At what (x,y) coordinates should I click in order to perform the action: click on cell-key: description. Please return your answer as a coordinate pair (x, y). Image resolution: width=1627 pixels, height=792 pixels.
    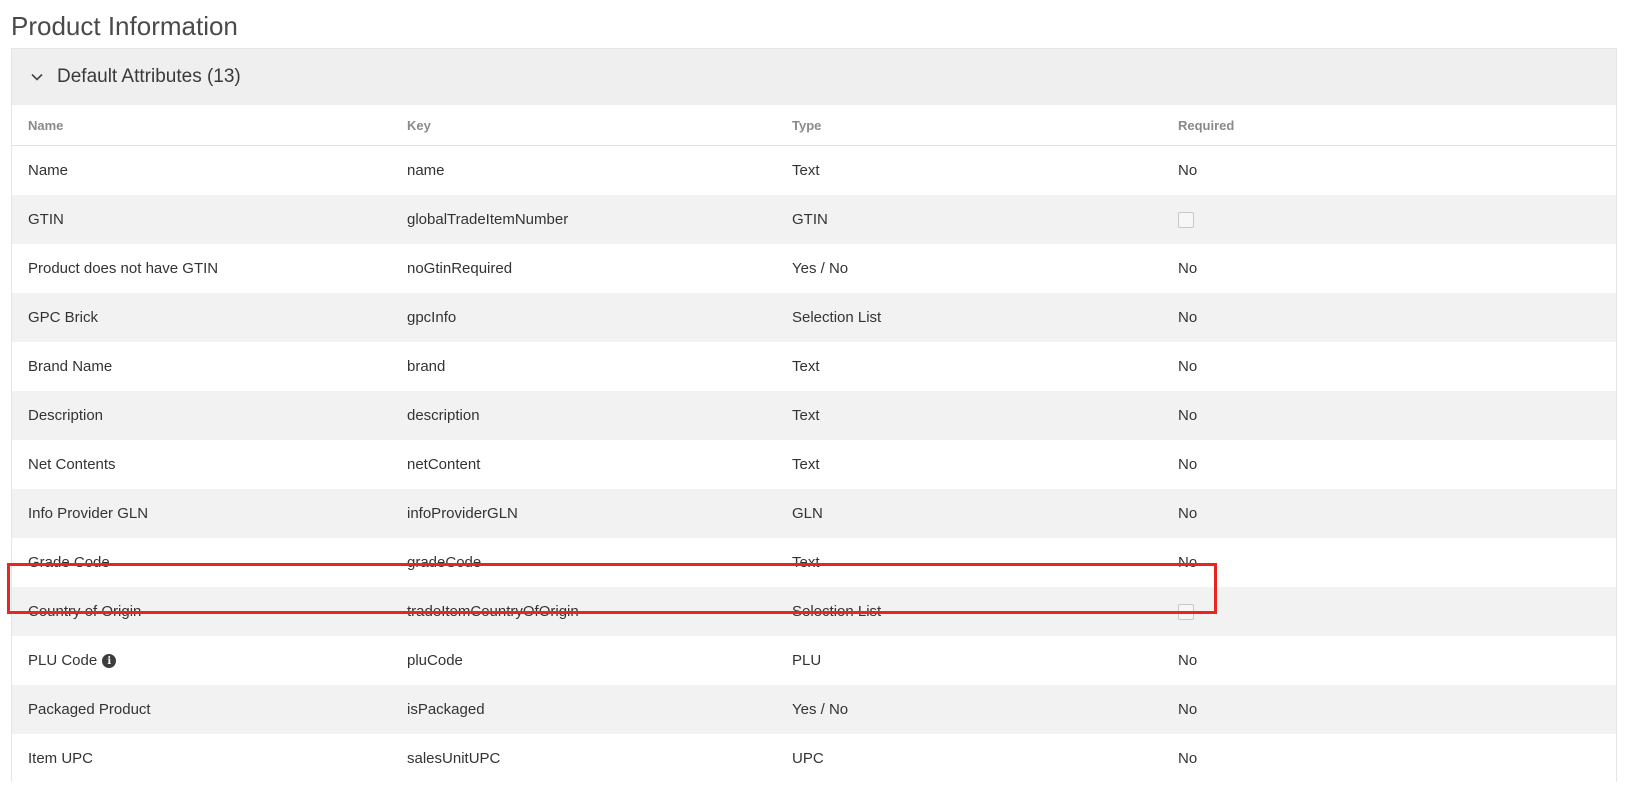
    Looking at the image, I should click on (583, 415).